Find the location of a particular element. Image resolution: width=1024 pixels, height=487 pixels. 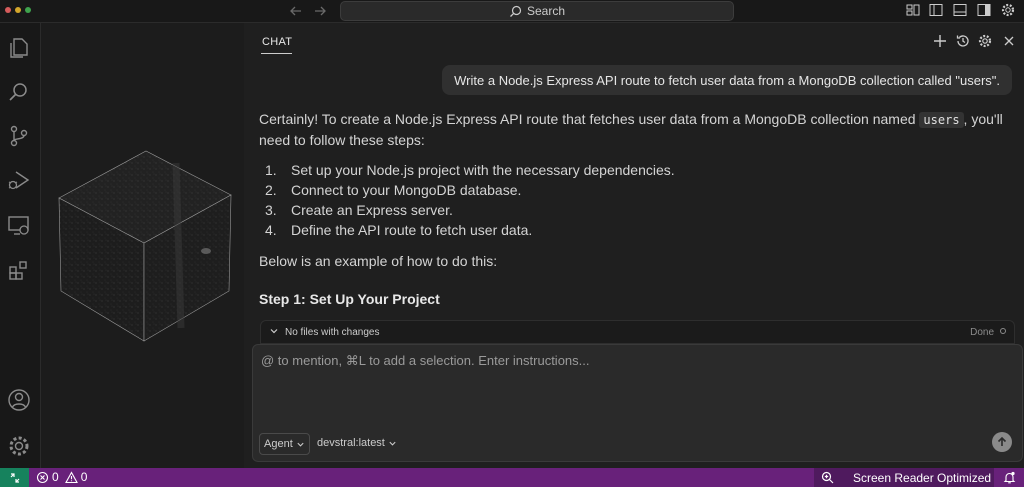

minimize-window-button is located at coordinates (18, 10).